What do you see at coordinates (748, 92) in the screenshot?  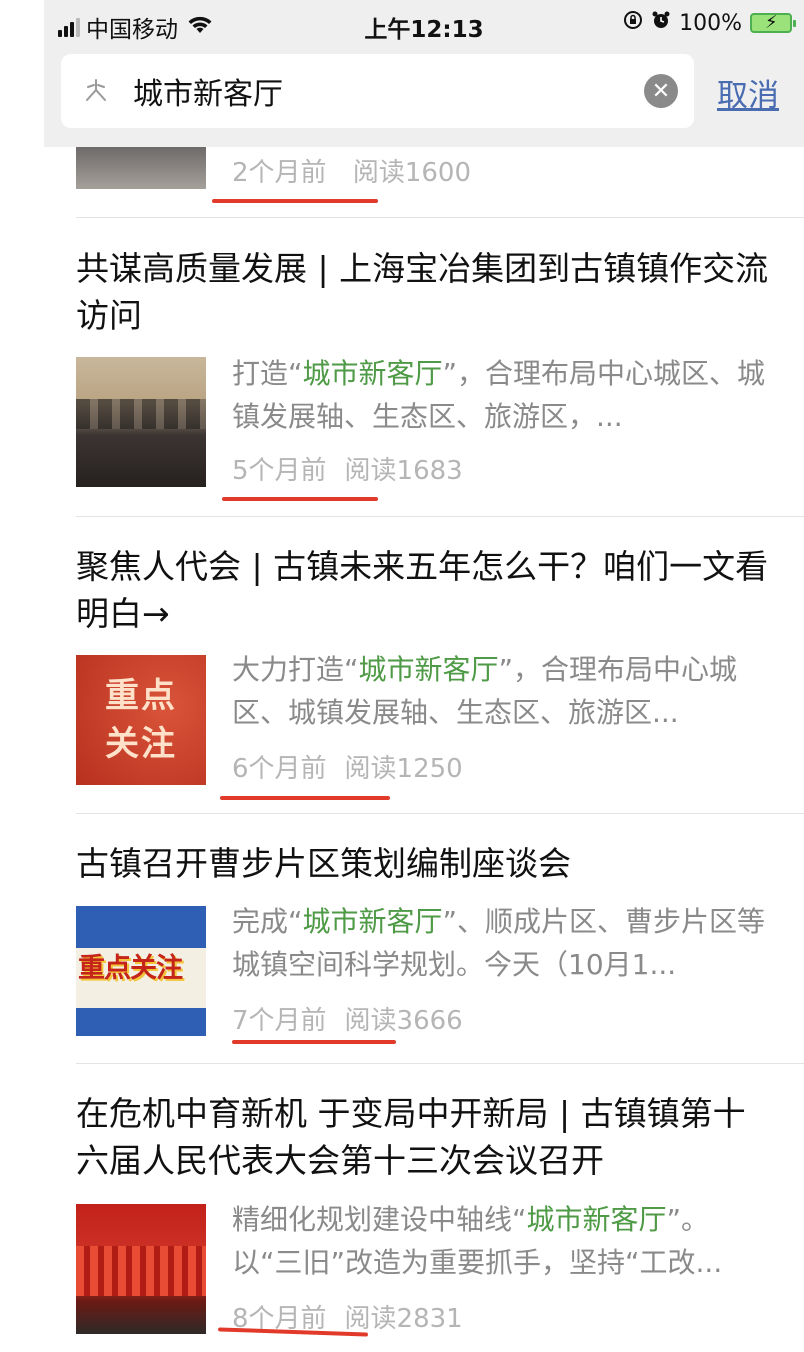 I see `cancel-button: 取消` at bounding box center [748, 92].